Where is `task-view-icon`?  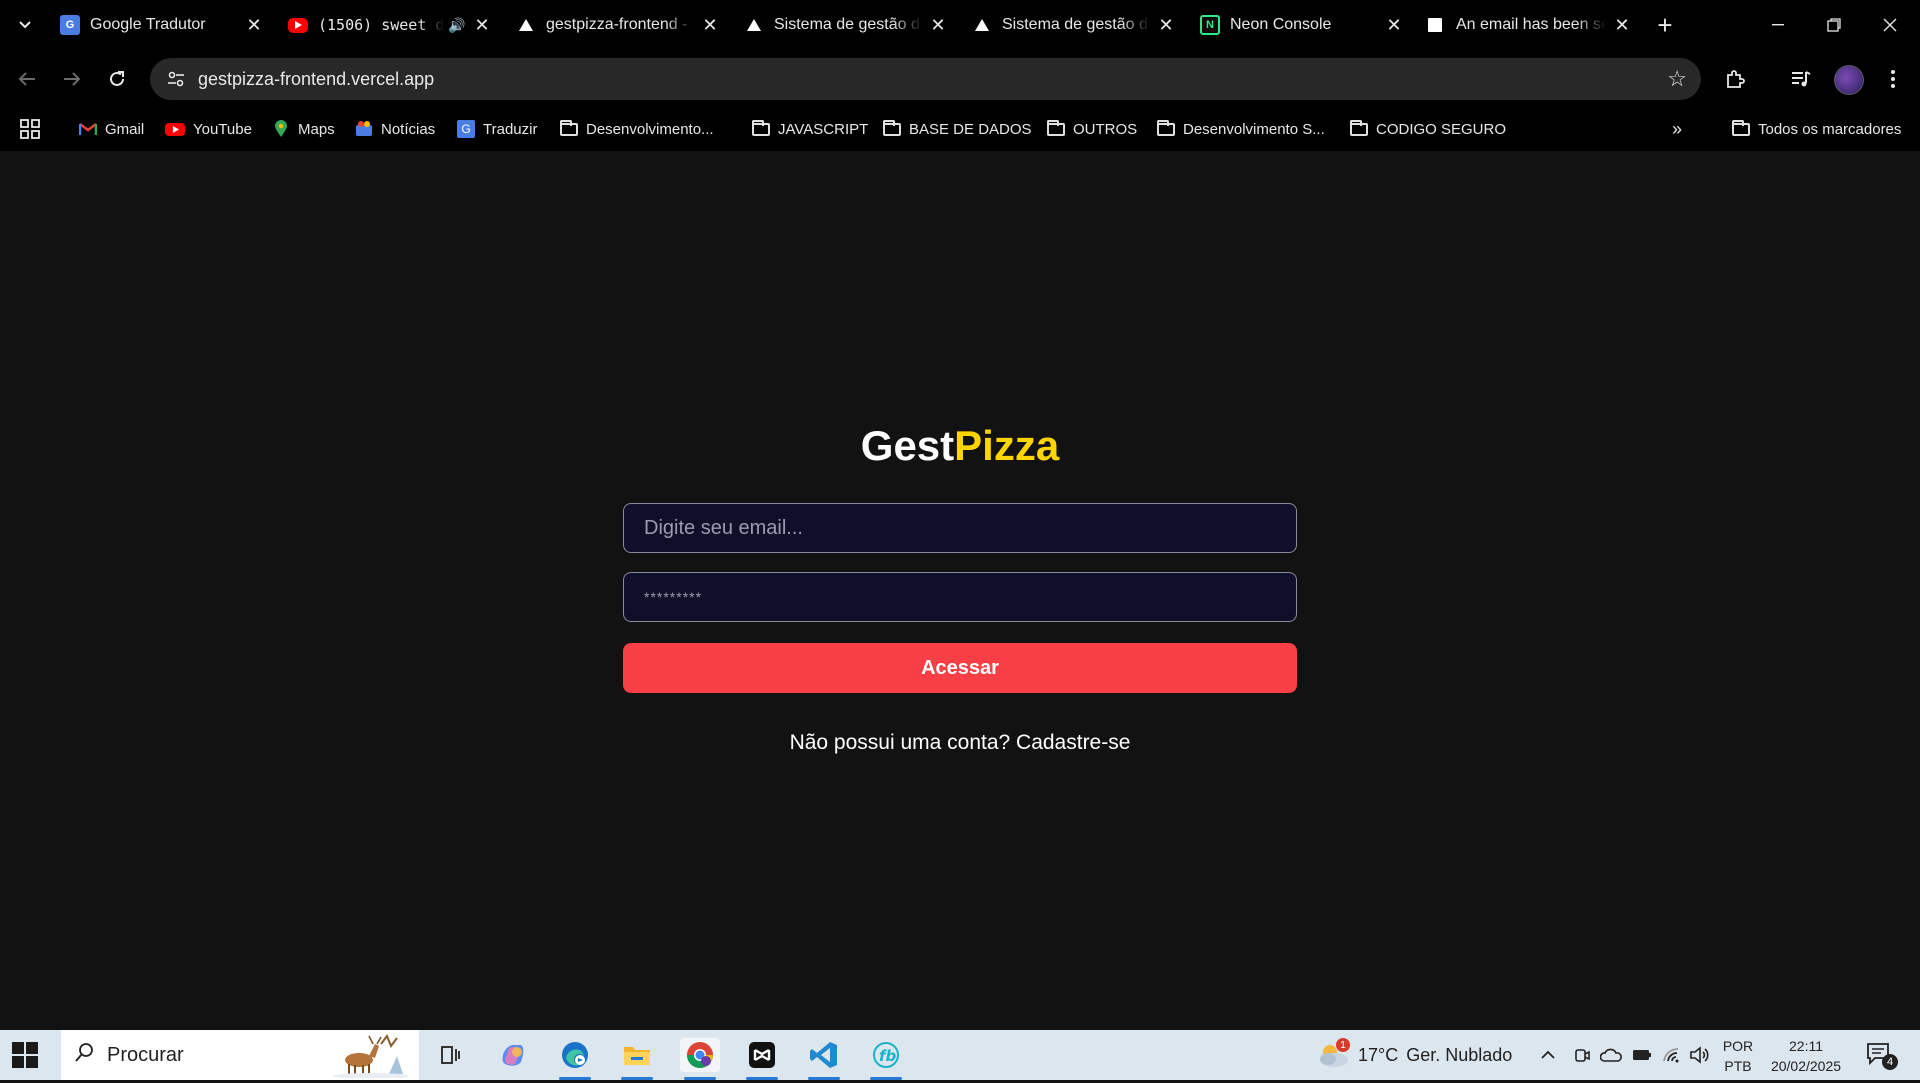 task-view-icon is located at coordinates (450, 1055).